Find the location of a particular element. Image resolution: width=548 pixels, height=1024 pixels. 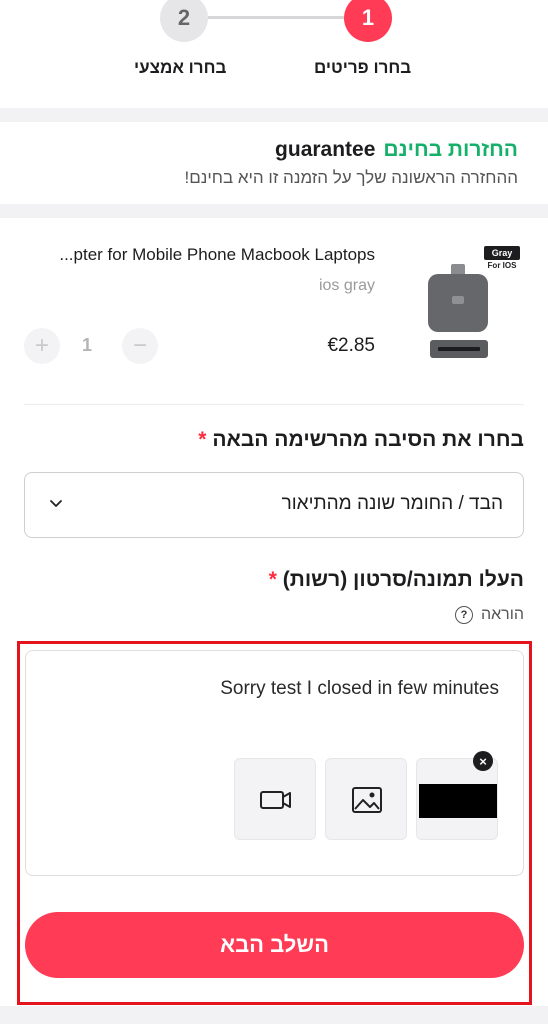

divider is located at coordinates (274, 404).